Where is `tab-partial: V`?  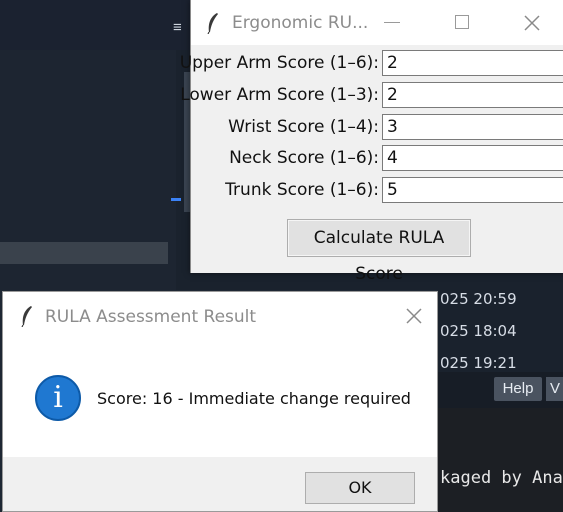 tab-partial: V is located at coordinates (554, 389).